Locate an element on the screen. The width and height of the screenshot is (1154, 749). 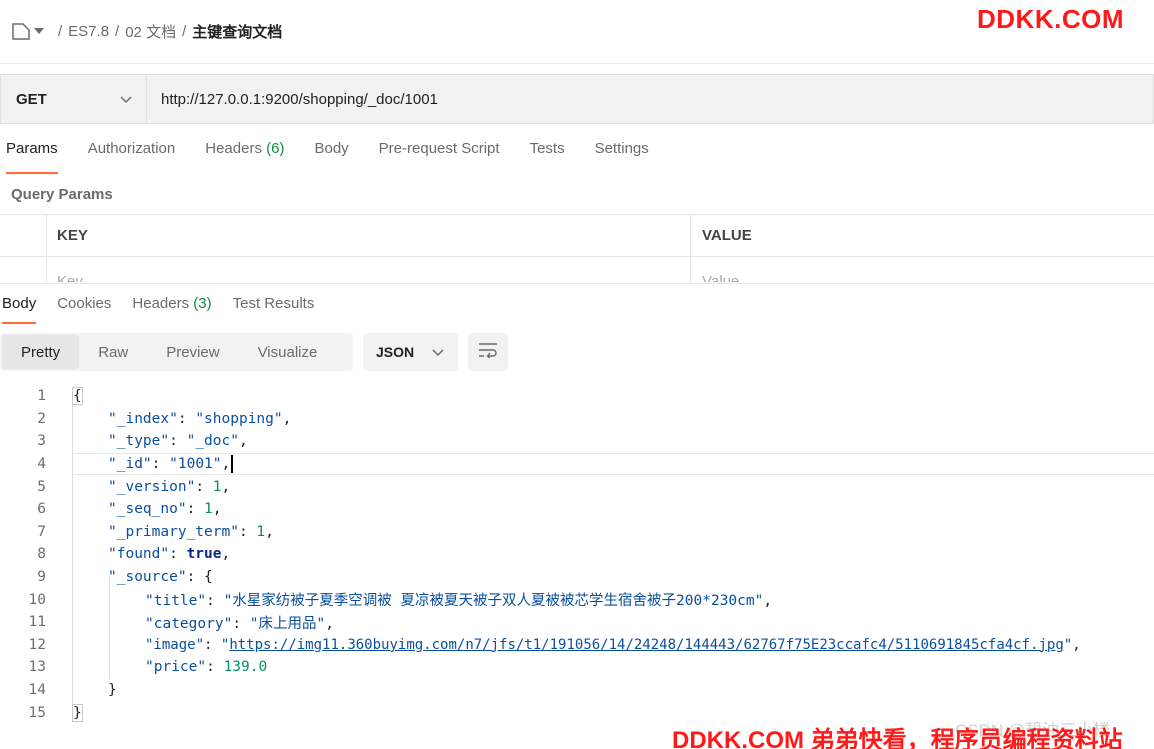
code-line: 2 "_index": "shopping", is located at coordinates (577, 419).